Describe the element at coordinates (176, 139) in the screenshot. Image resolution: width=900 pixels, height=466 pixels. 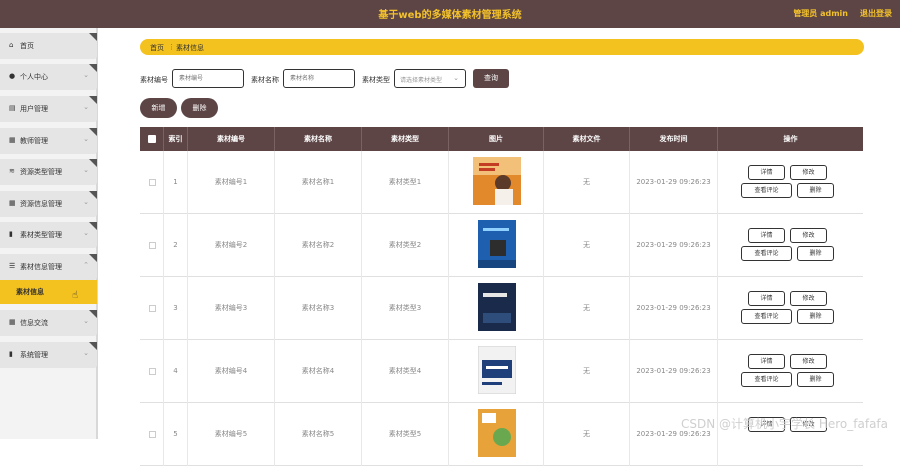
I see `column-header: 索引` at that location.